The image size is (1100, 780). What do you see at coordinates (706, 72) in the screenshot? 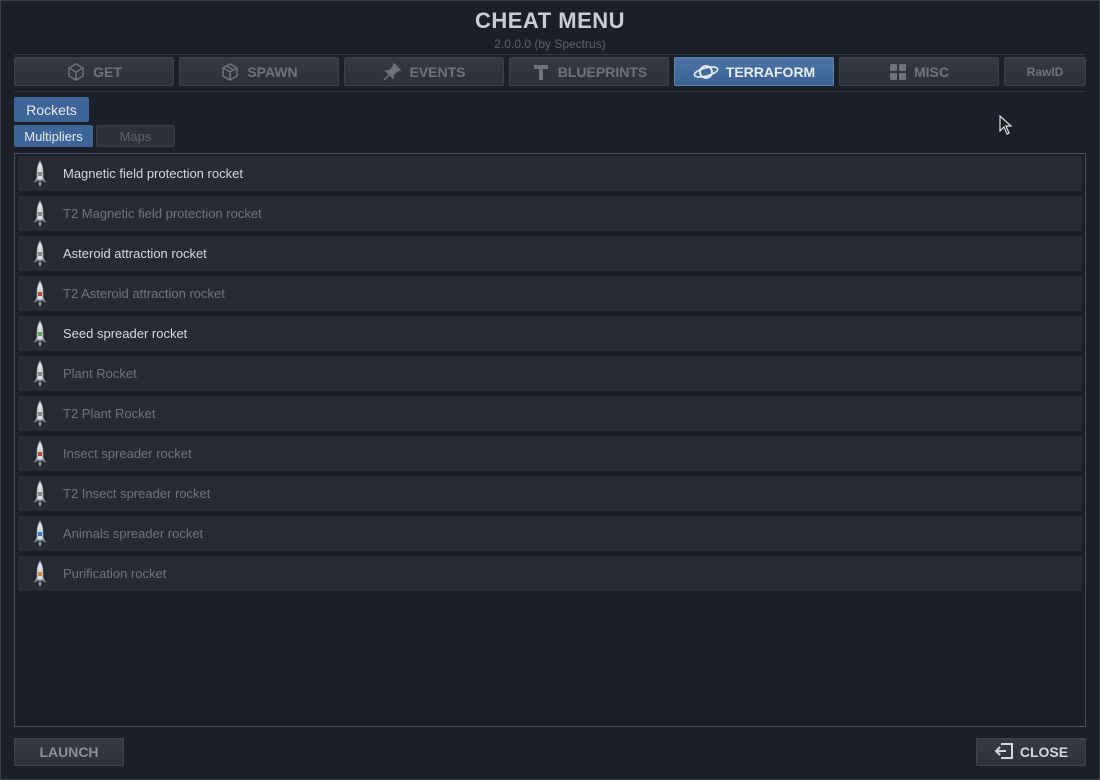
I see `planet-icon` at bounding box center [706, 72].